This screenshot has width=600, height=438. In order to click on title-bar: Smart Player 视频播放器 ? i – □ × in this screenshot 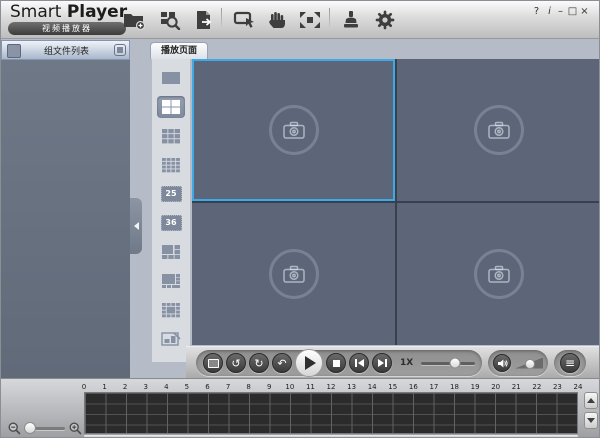, I will do `click(300, 19)`.